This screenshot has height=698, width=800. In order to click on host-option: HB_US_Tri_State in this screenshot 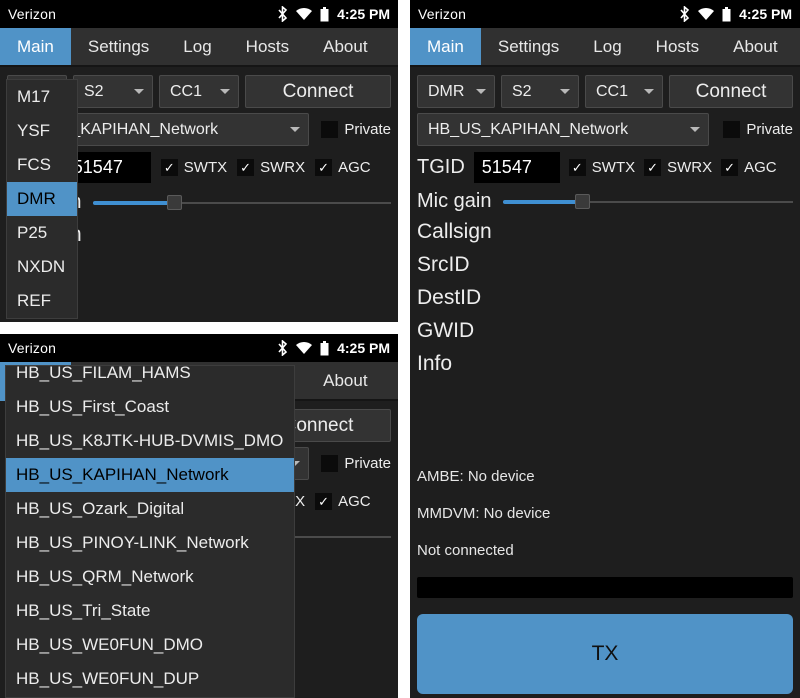, I will do `click(150, 611)`.